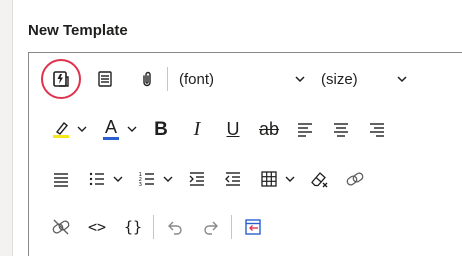  I want to click on code-button: <>, so click(97, 227).